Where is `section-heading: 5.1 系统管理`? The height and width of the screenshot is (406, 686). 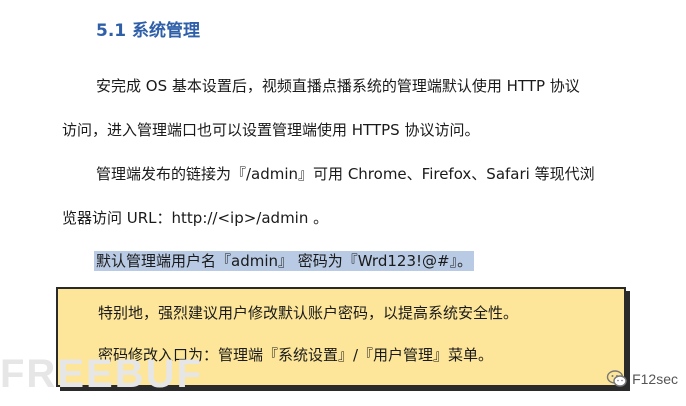 section-heading: 5.1 系统管理 is located at coordinates (148, 31).